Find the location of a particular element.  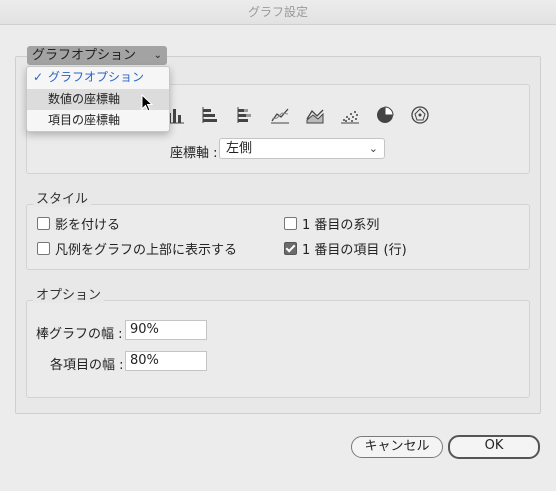

panel-dropdown: グラフオプション ⌄ is located at coordinates (97, 55).